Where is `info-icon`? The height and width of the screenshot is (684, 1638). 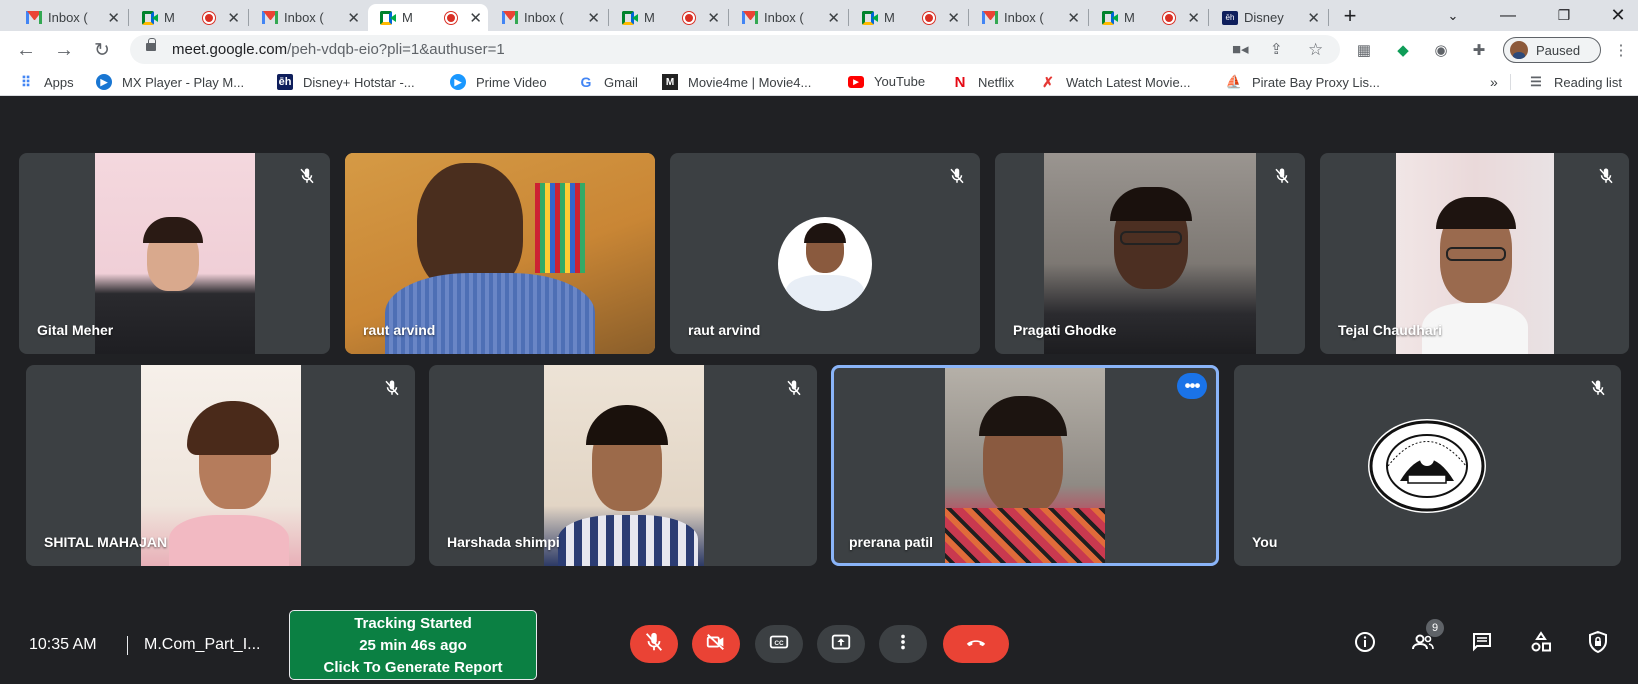 info-icon is located at coordinates (1365, 644).